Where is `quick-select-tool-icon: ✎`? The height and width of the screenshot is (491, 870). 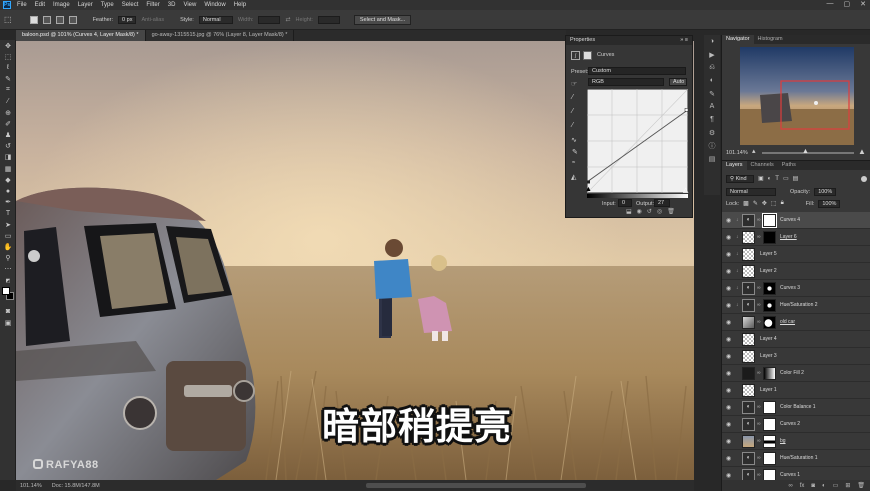
quick-select-tool-icon: ✎ is located at coordinates (8, 79).